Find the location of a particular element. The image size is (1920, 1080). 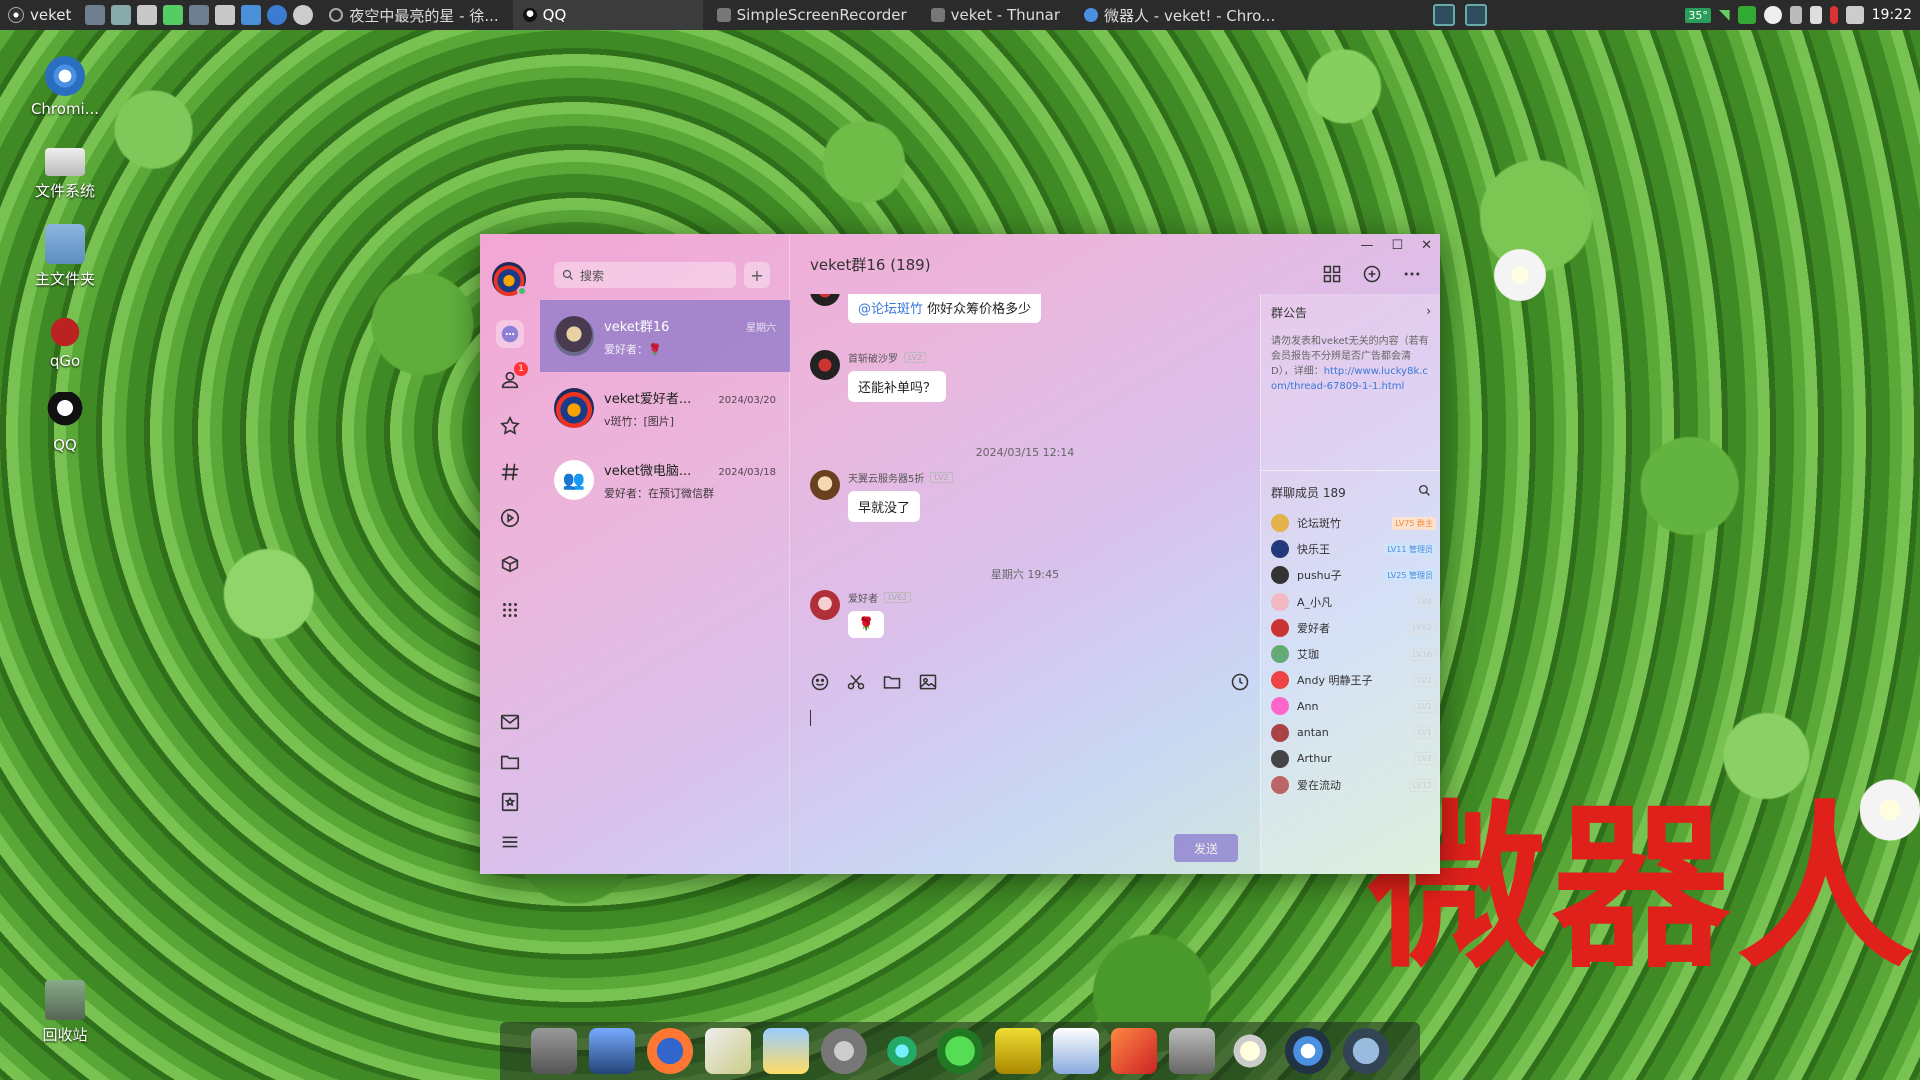

media-player-launcher-icon is located at coordinates (173, 15).